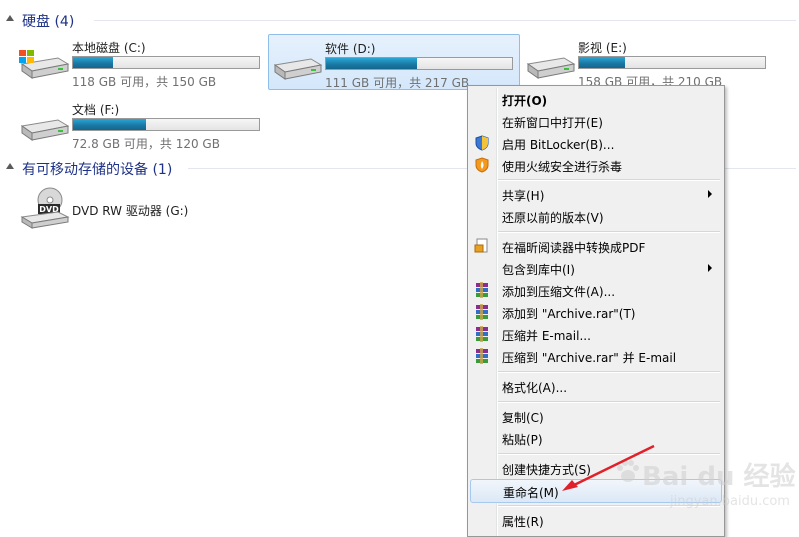 This screenshot has width=799, height=537. I want to click on menu-item-add-to-archive-rar: 添加到 "Archive.rar"(T), so click(595, 312).